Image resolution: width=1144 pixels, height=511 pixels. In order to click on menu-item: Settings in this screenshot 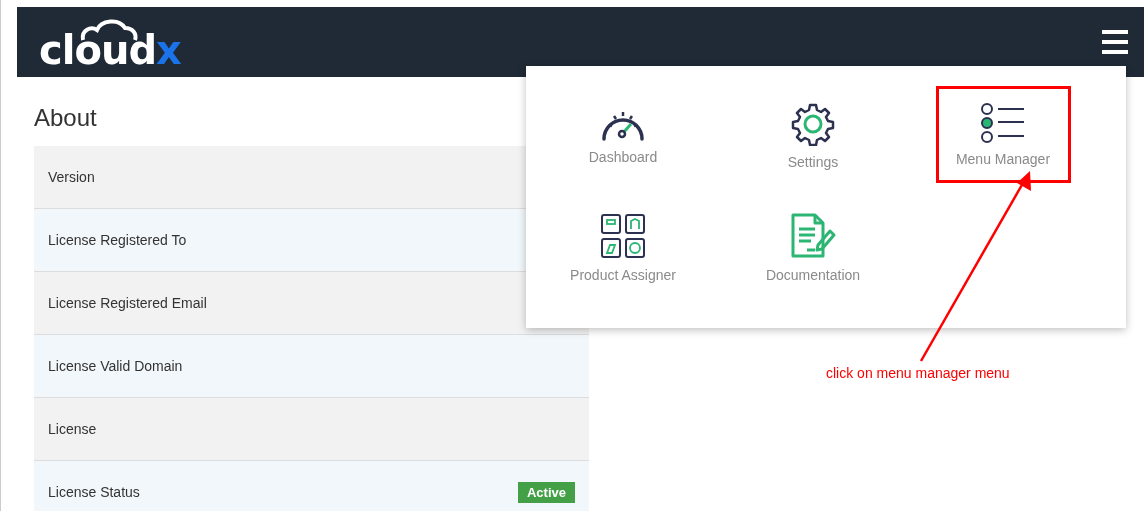, I will do `click(813, 136)`.